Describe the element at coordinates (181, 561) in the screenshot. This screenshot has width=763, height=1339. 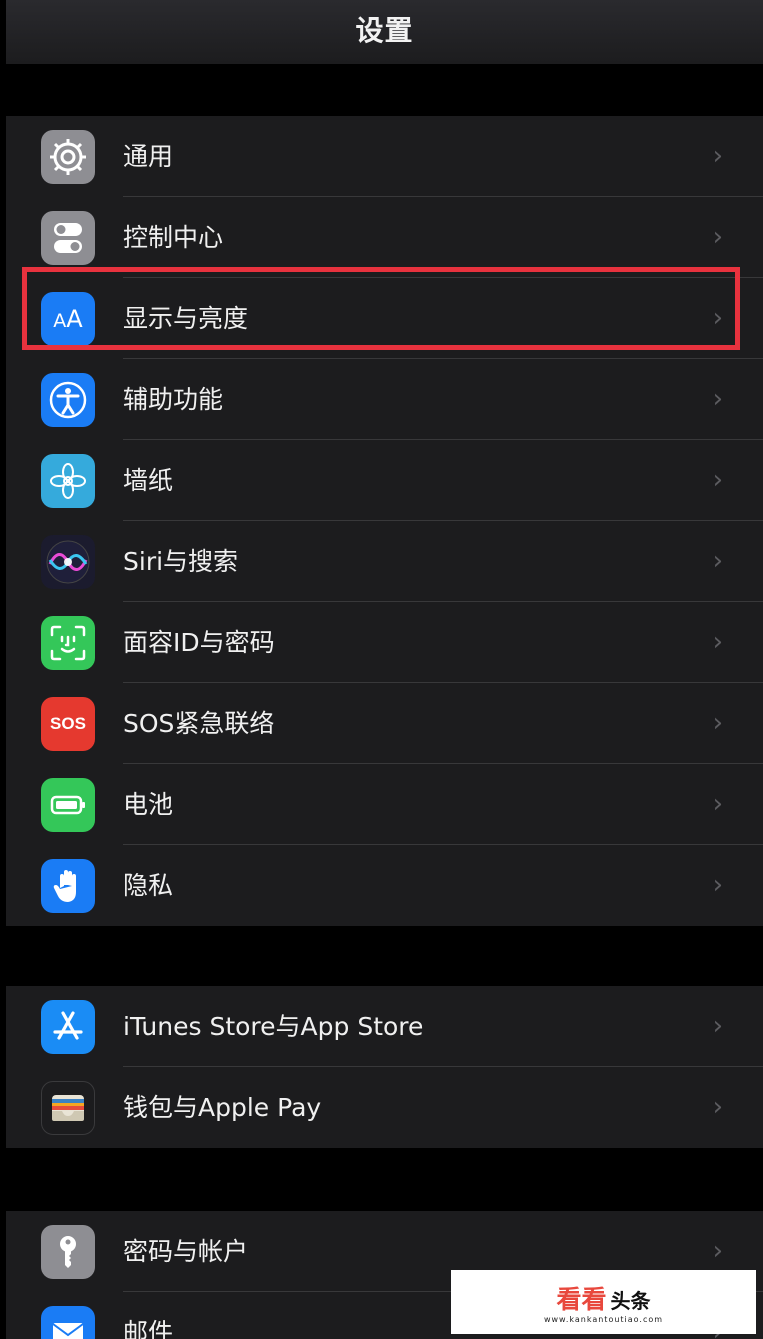
I see `row-label: Siri与搜索` at that location.